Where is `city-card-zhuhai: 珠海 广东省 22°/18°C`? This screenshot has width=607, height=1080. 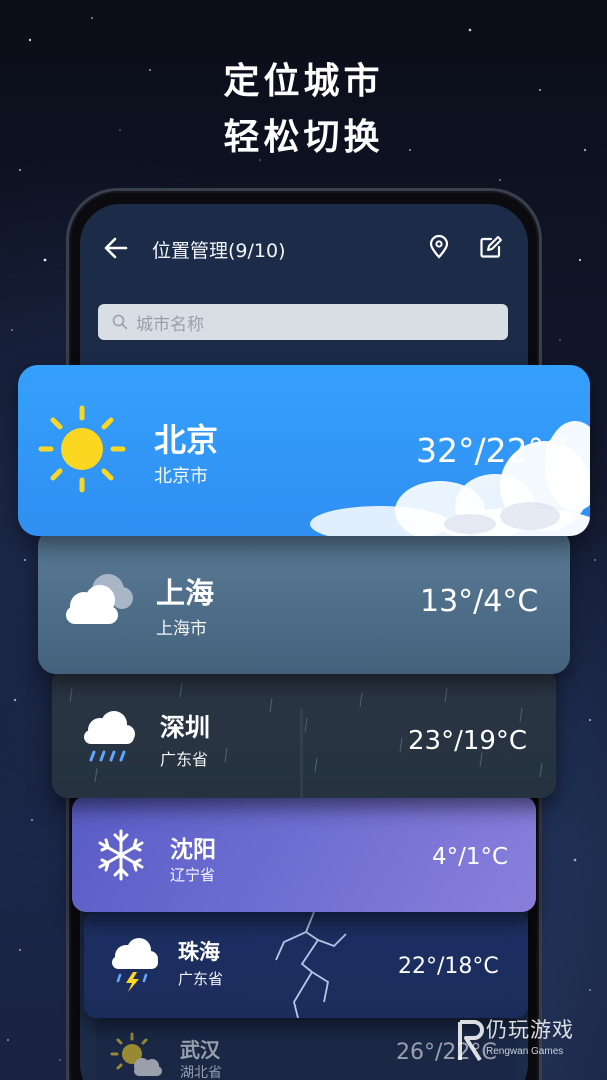
city-card-zhuhai: 珠海 广东省 22°/18°C is located at coordinates (306, 965).